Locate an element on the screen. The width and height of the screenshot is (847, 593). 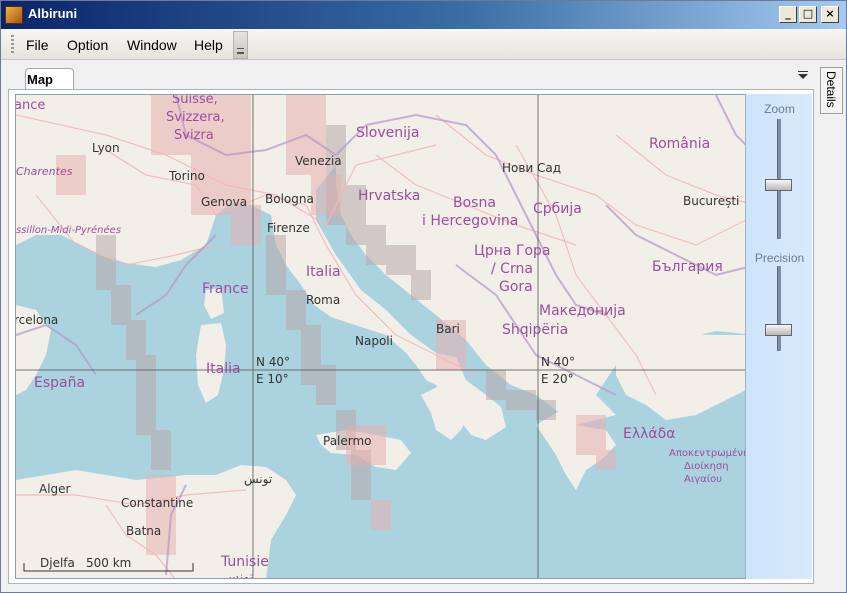
precision-label: Precision is located at coordinates (779, 258).